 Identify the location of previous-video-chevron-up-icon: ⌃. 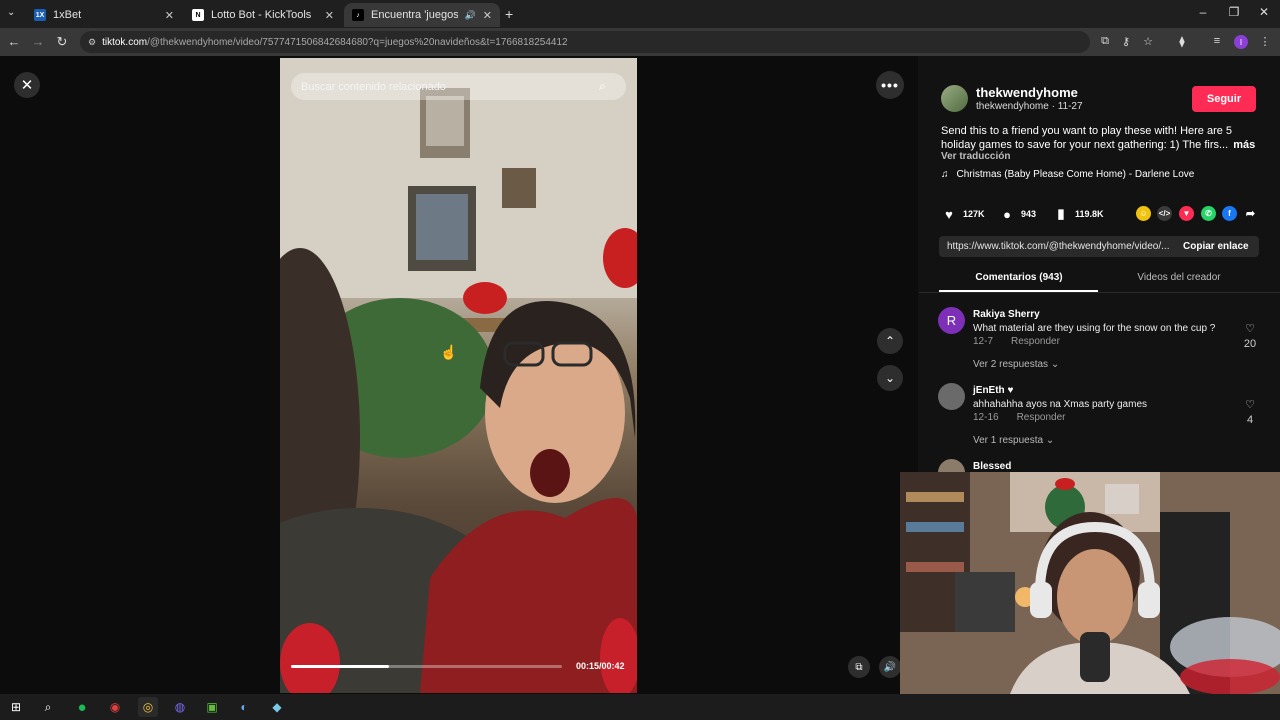
(890, 341).